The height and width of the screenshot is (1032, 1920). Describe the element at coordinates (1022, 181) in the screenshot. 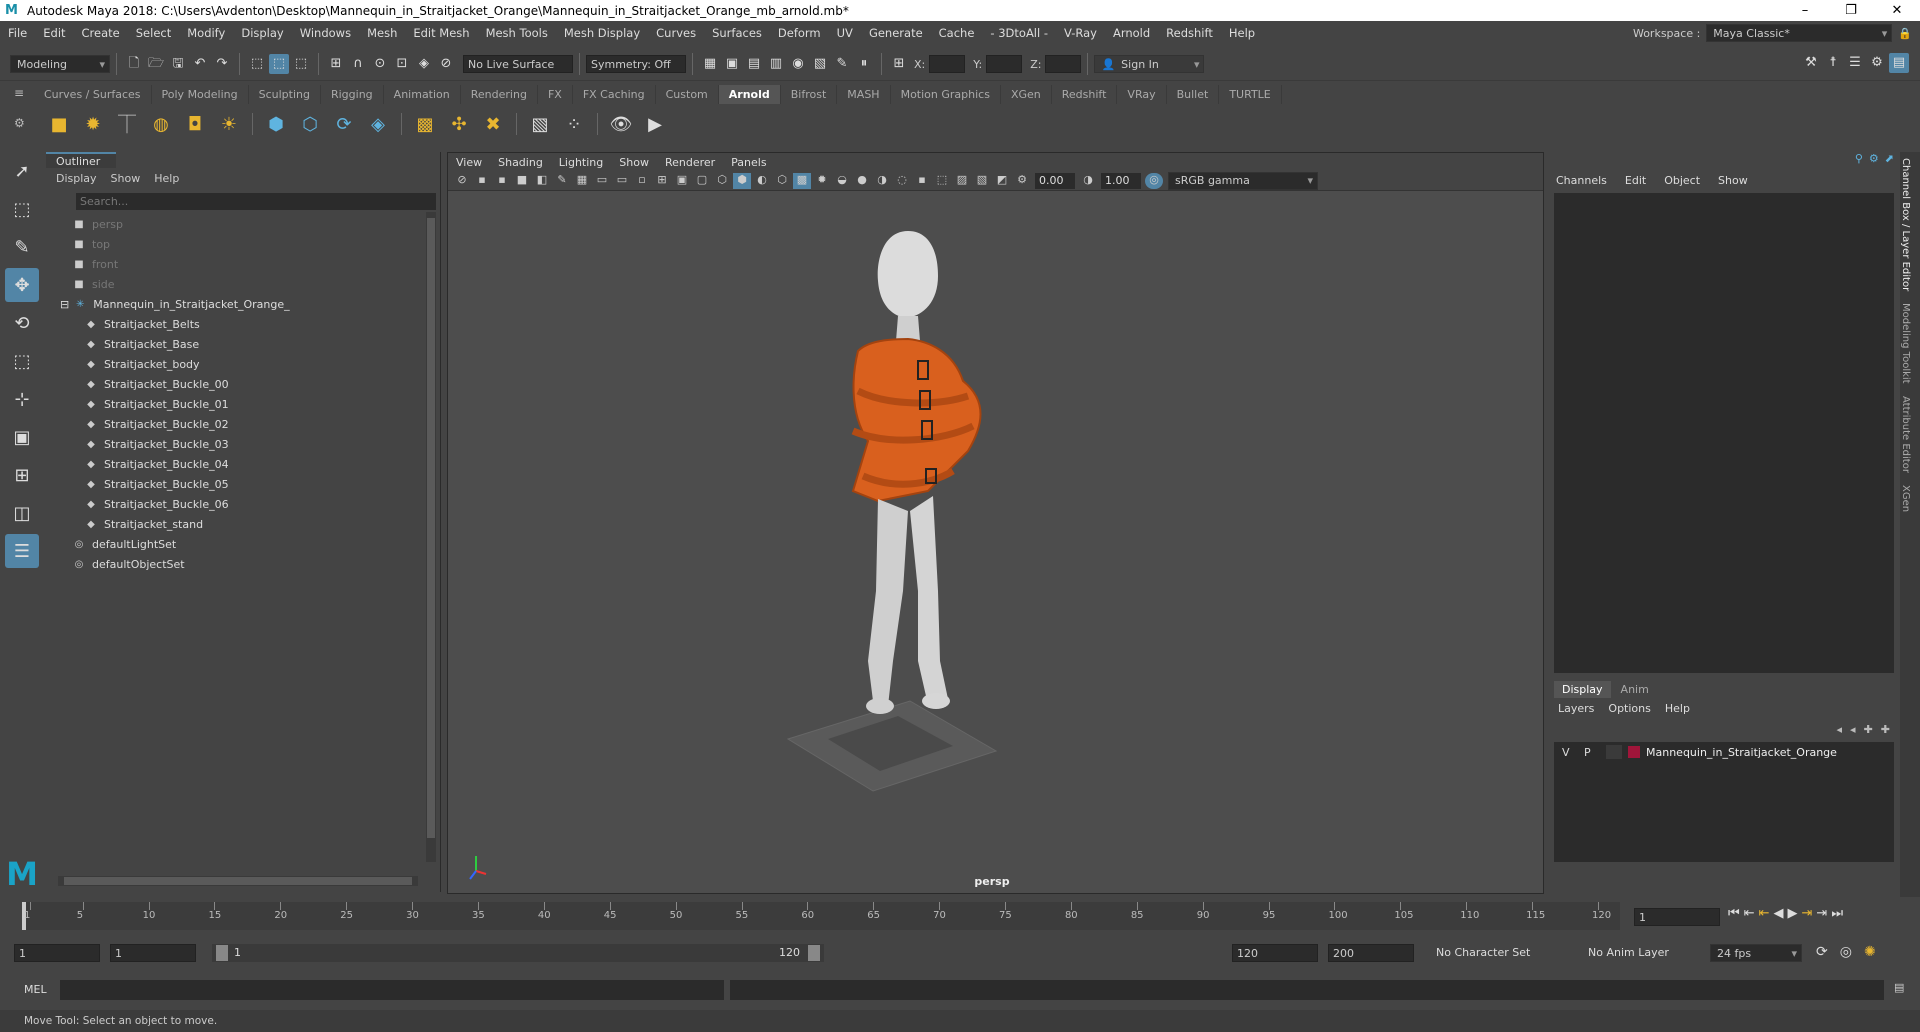

I see `exposure-icon: ⚙` at that location.